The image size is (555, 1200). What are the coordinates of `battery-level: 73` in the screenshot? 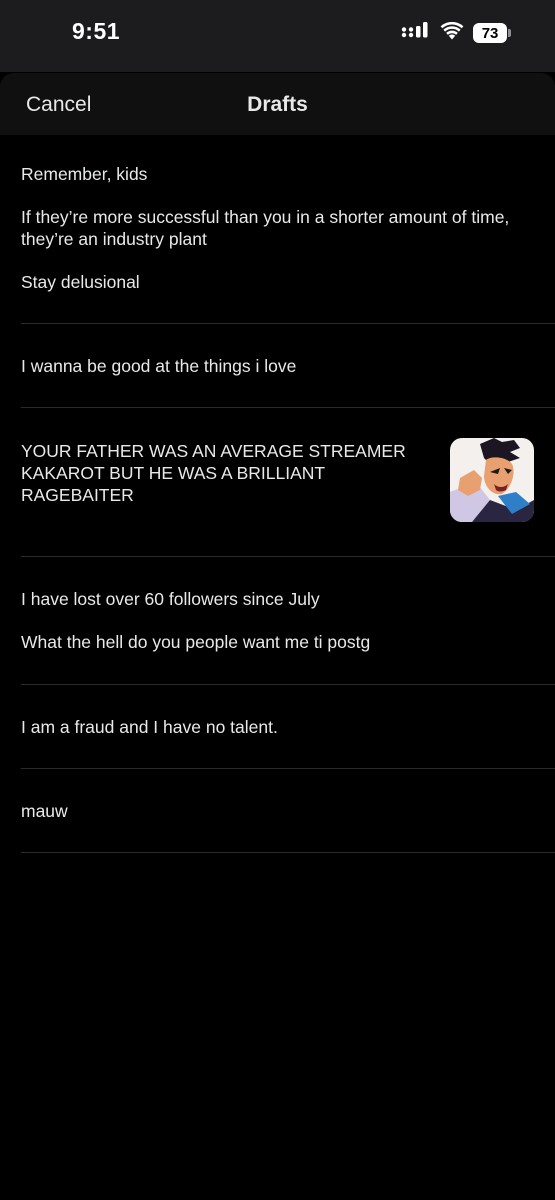 It's located at (490, 33).